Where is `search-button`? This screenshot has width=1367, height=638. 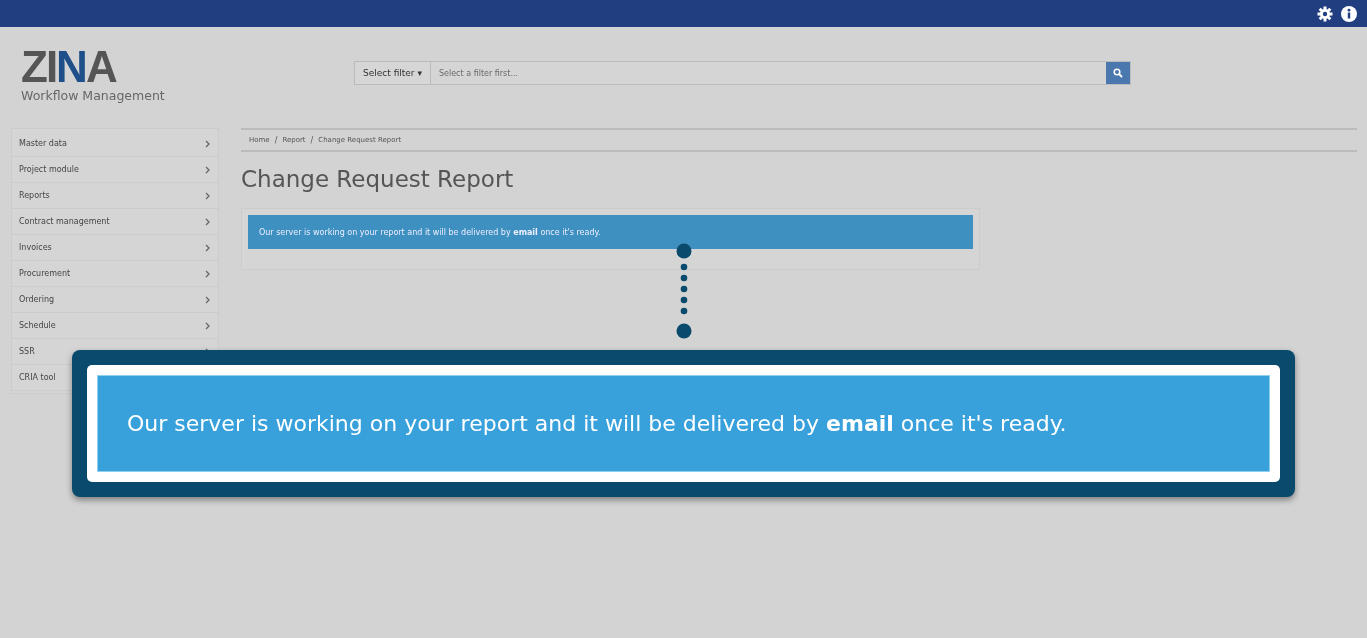 search-button is located at coordinates (1118, 73).